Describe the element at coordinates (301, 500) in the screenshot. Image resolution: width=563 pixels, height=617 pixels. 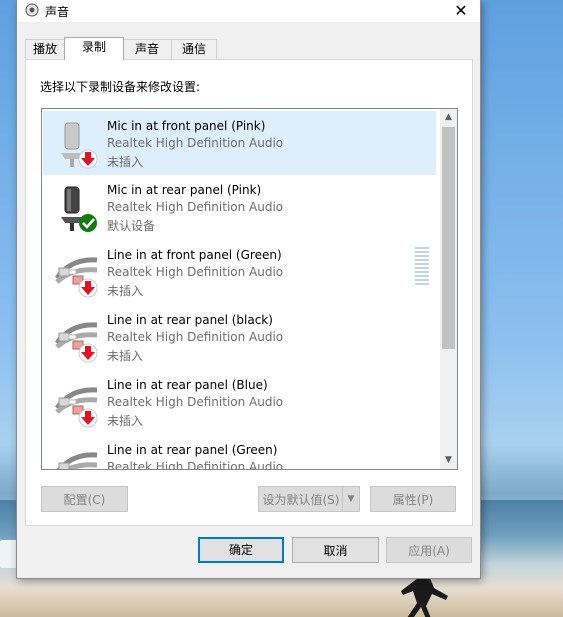
I see `set-default-label: 设为默认值(S)` at that location.